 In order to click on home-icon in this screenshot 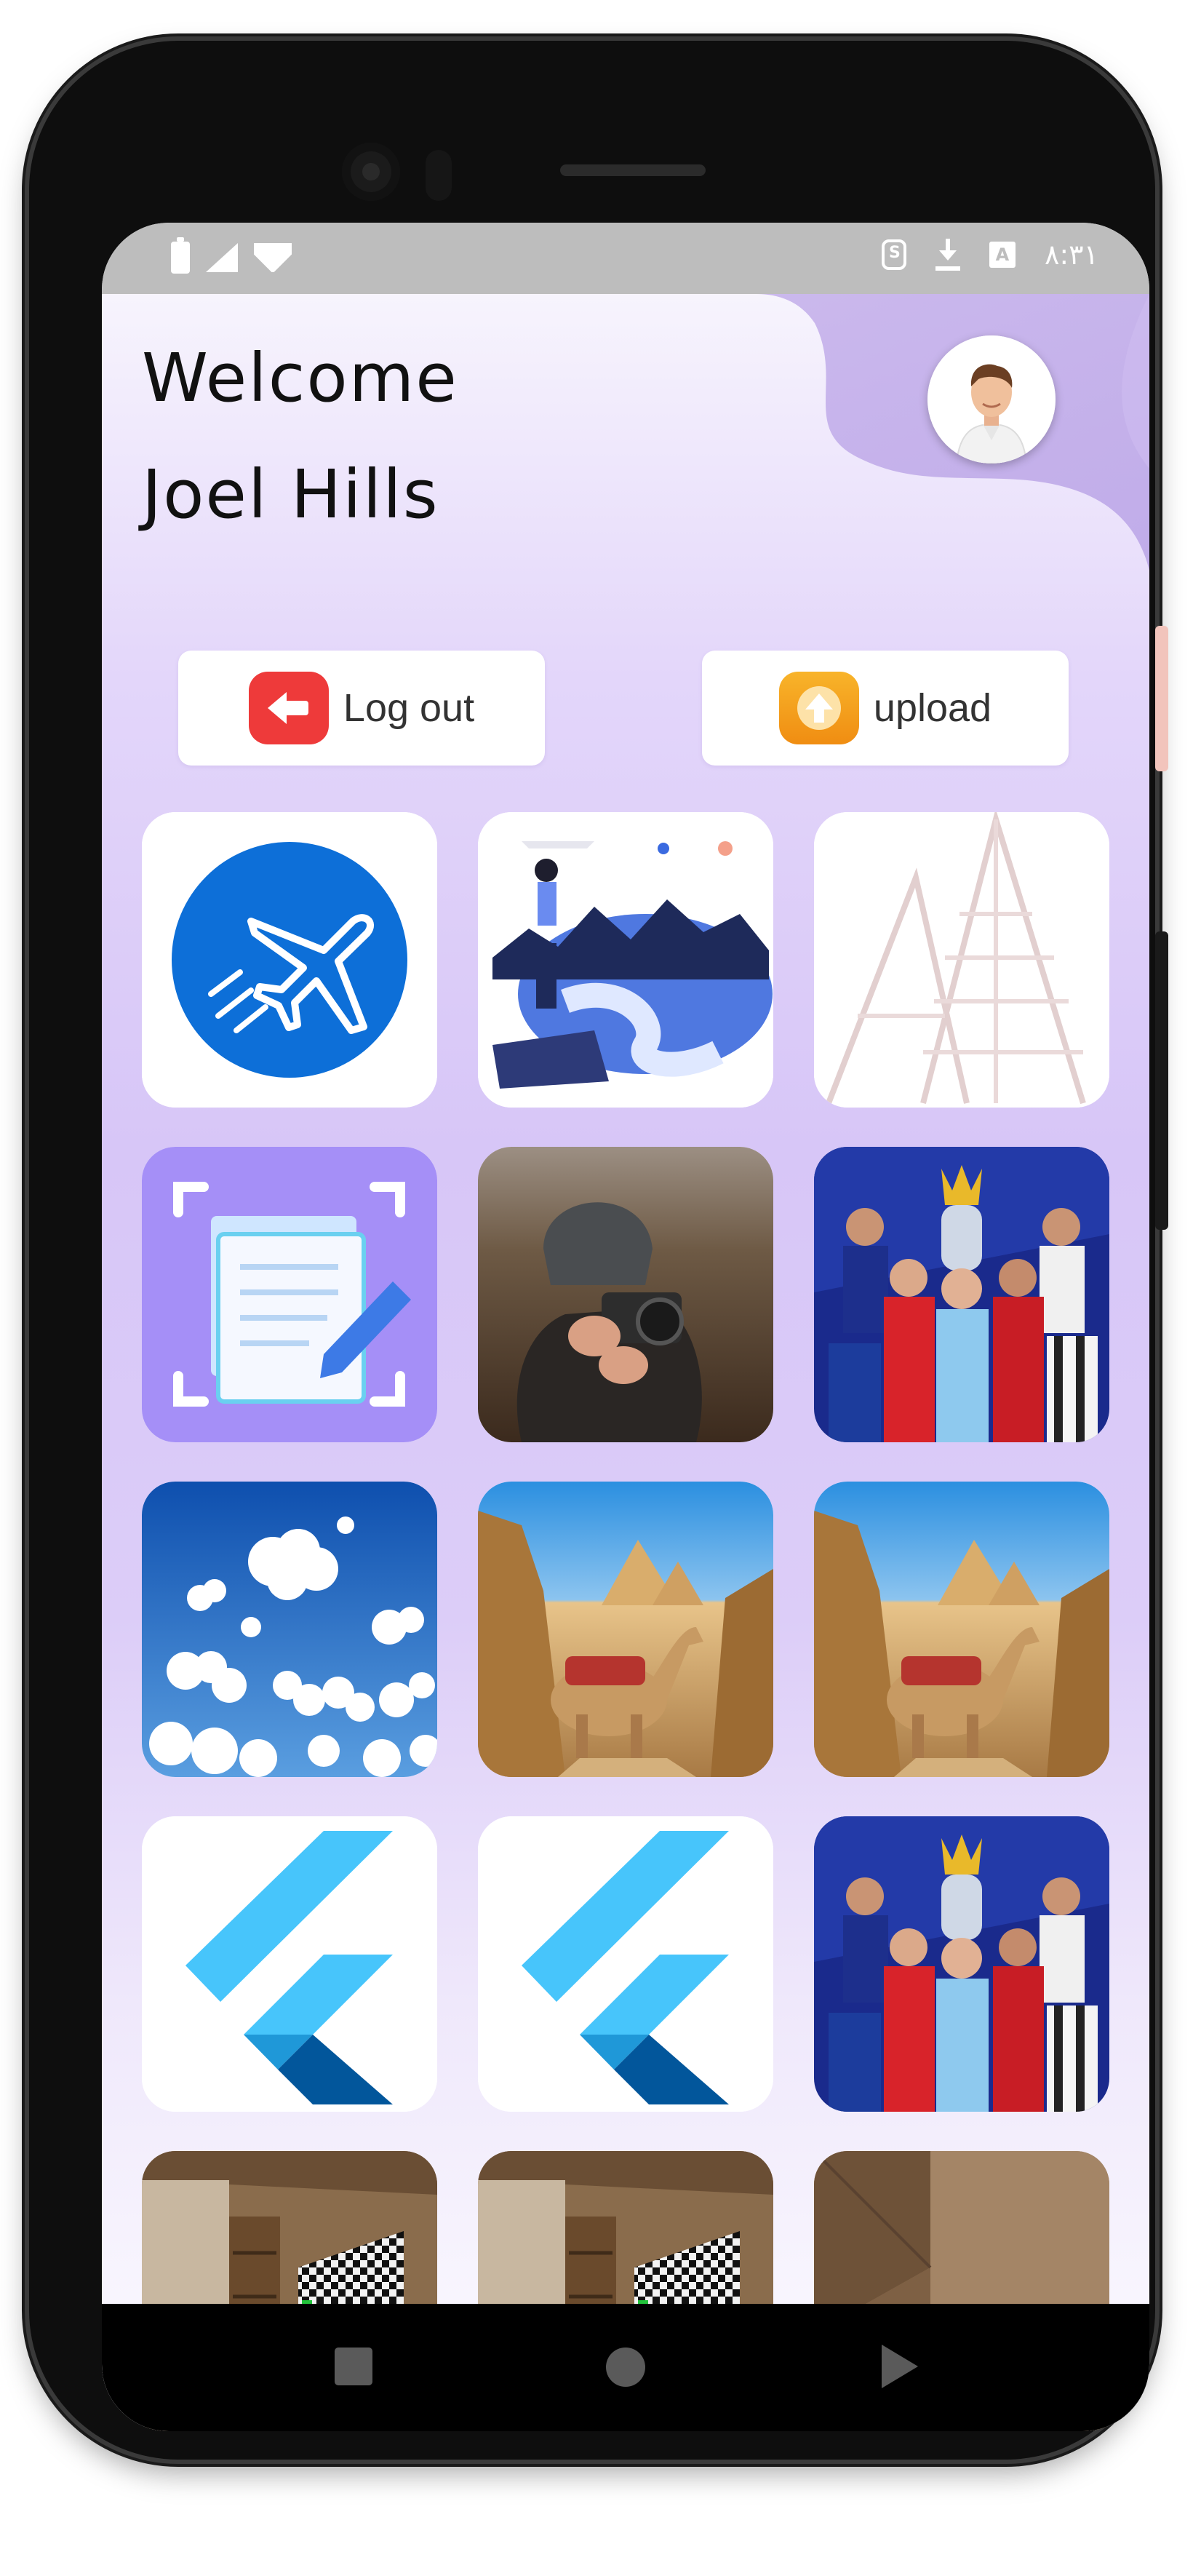, I will do `click(625, 2367)`.